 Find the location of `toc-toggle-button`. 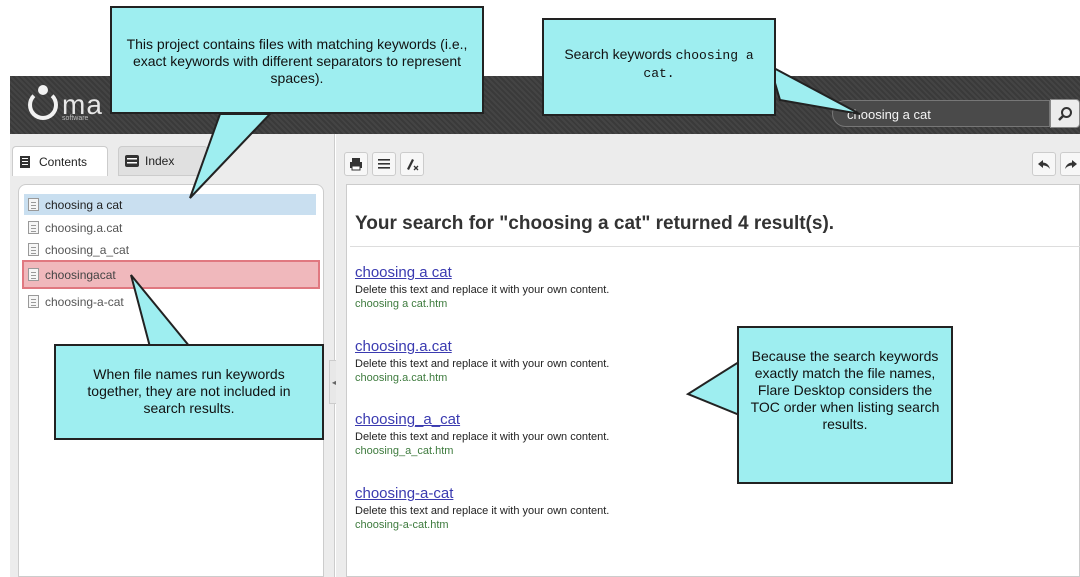

toc-toggle-button is located at coordinates (384, 164).